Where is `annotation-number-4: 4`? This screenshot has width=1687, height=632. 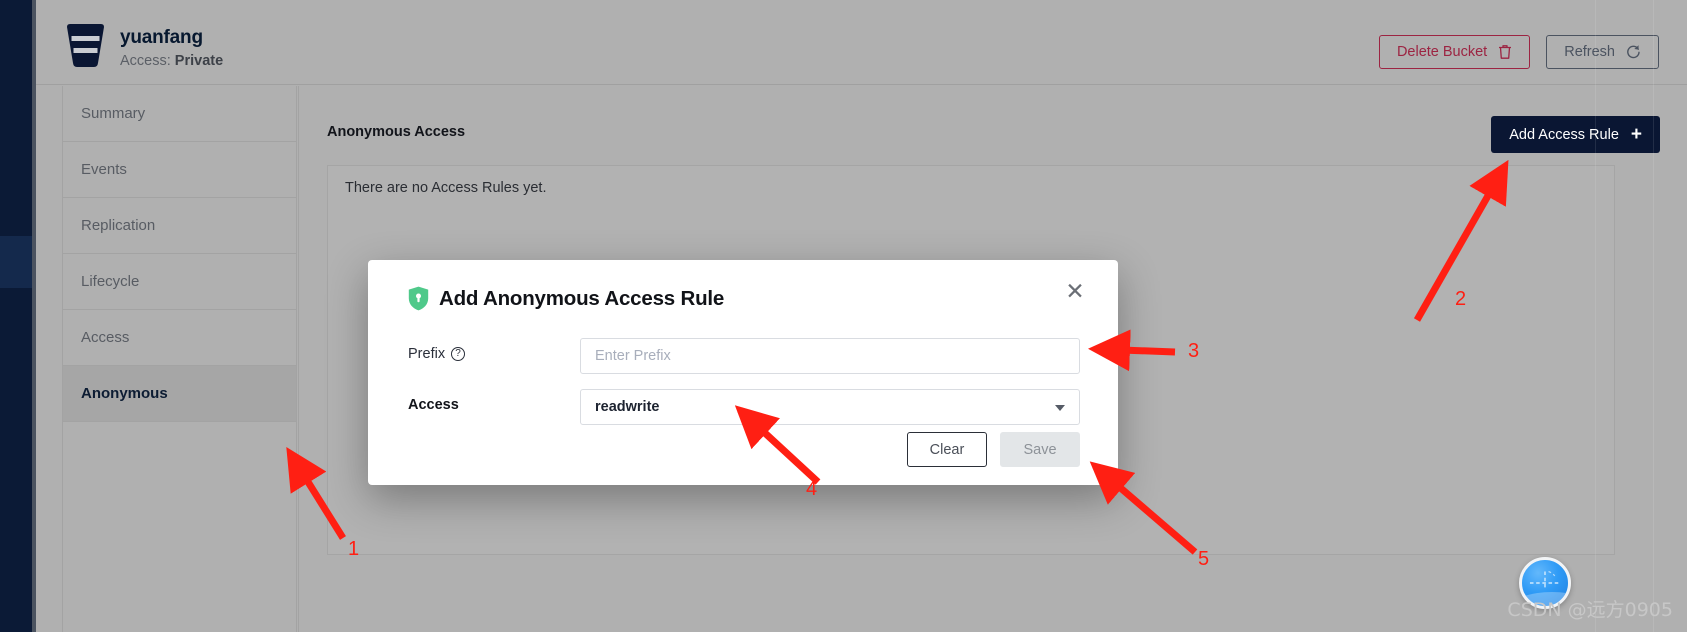
annotation-number-4: 4 is located at coordinates (812, 489).